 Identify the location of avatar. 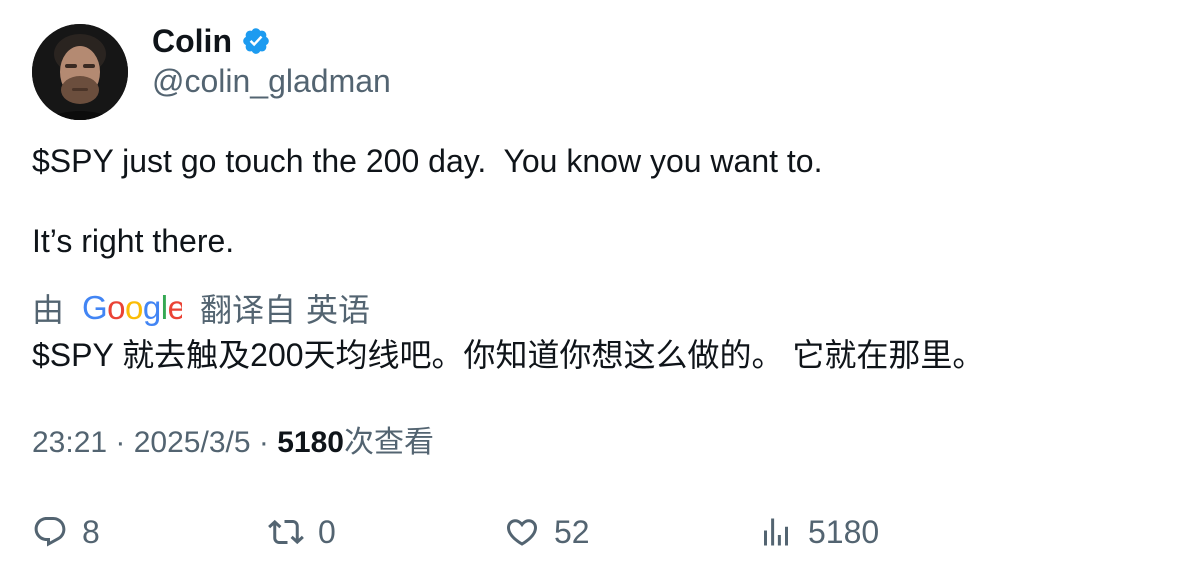
(80, 72).